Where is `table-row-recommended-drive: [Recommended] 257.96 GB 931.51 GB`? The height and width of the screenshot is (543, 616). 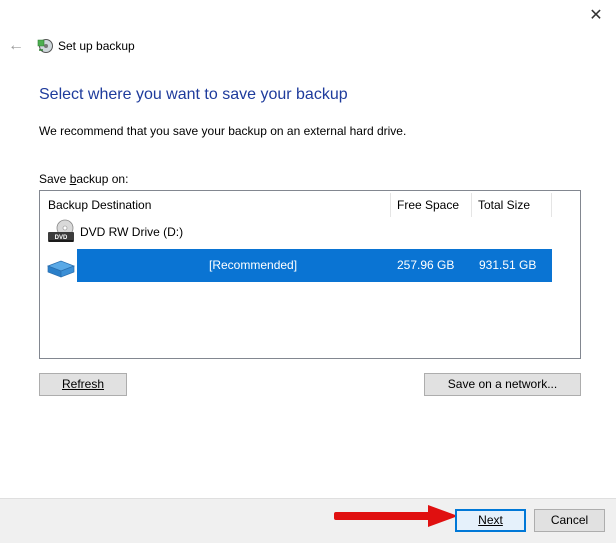 table-row-recommended-drive: [Recommended] 257.96 GB 931.51 GB is located at coordinates (314, 265).